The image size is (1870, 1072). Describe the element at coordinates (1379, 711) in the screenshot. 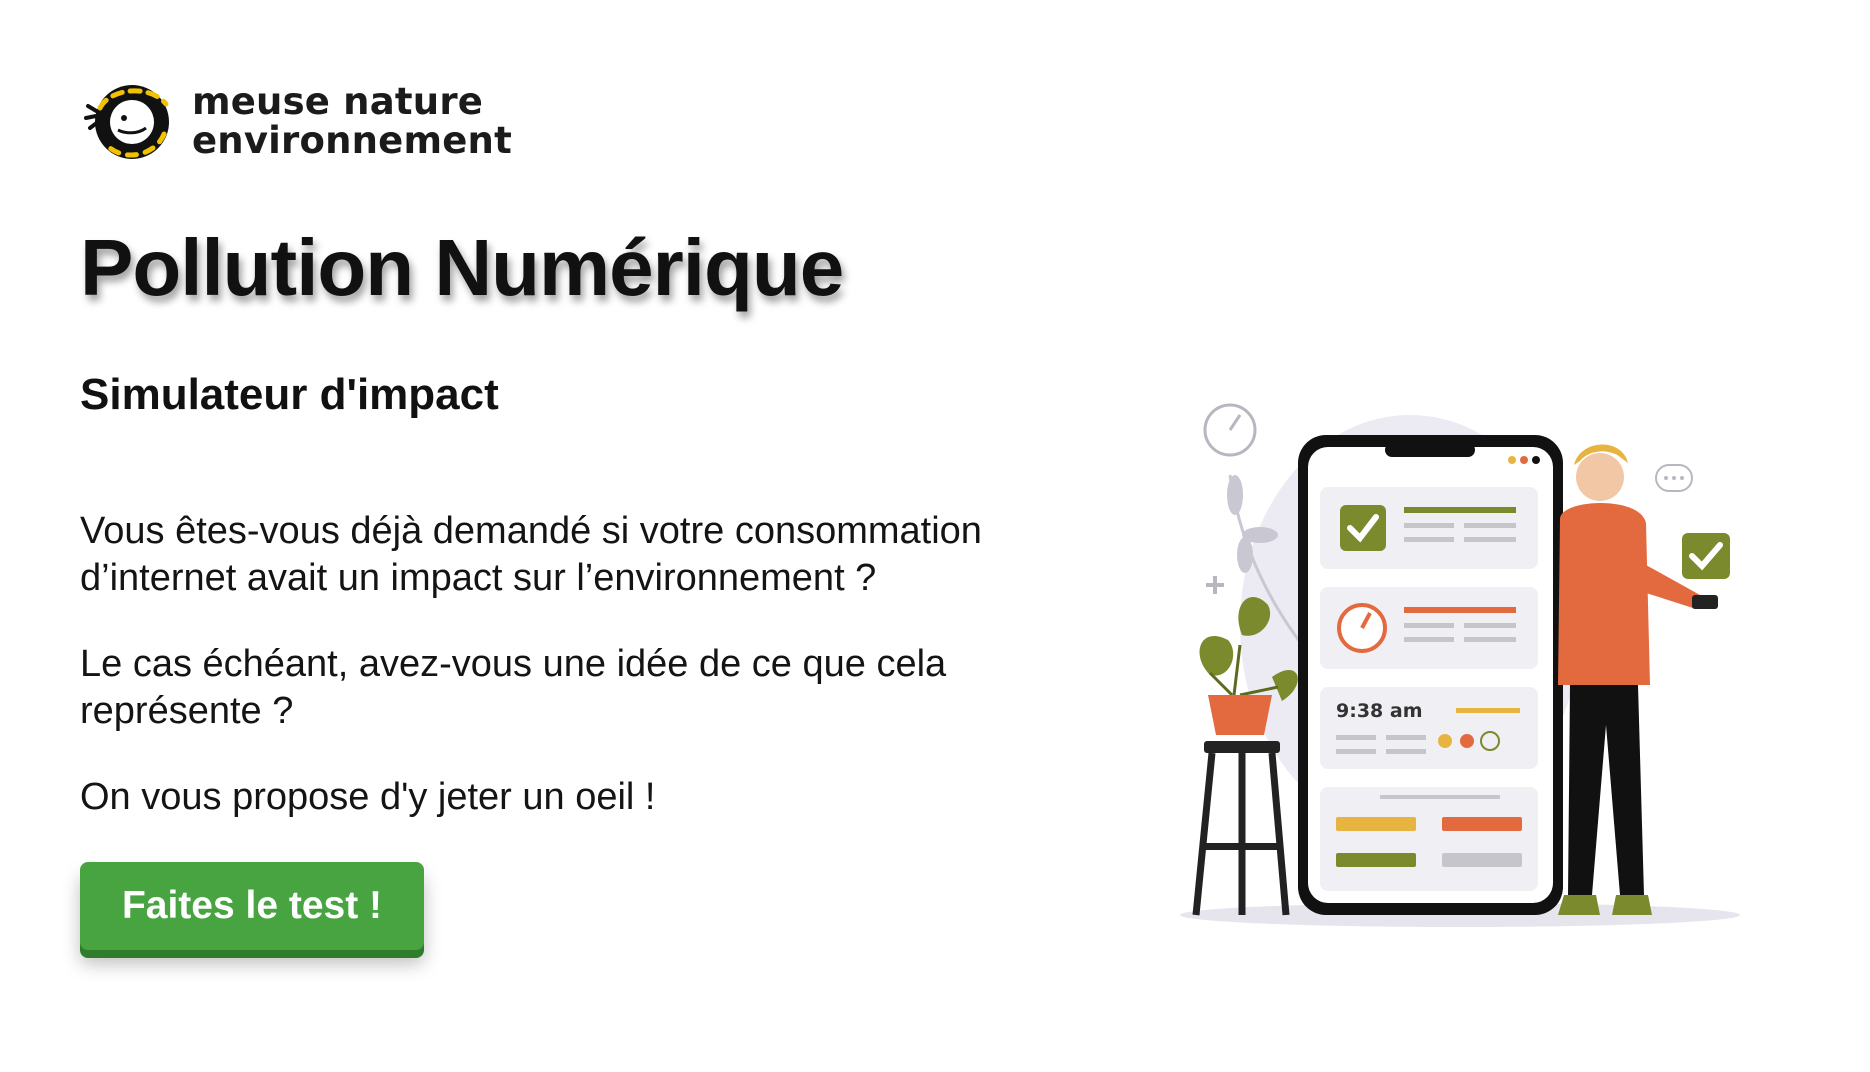

I see `phone-time-label: 9:38 am` at that location.